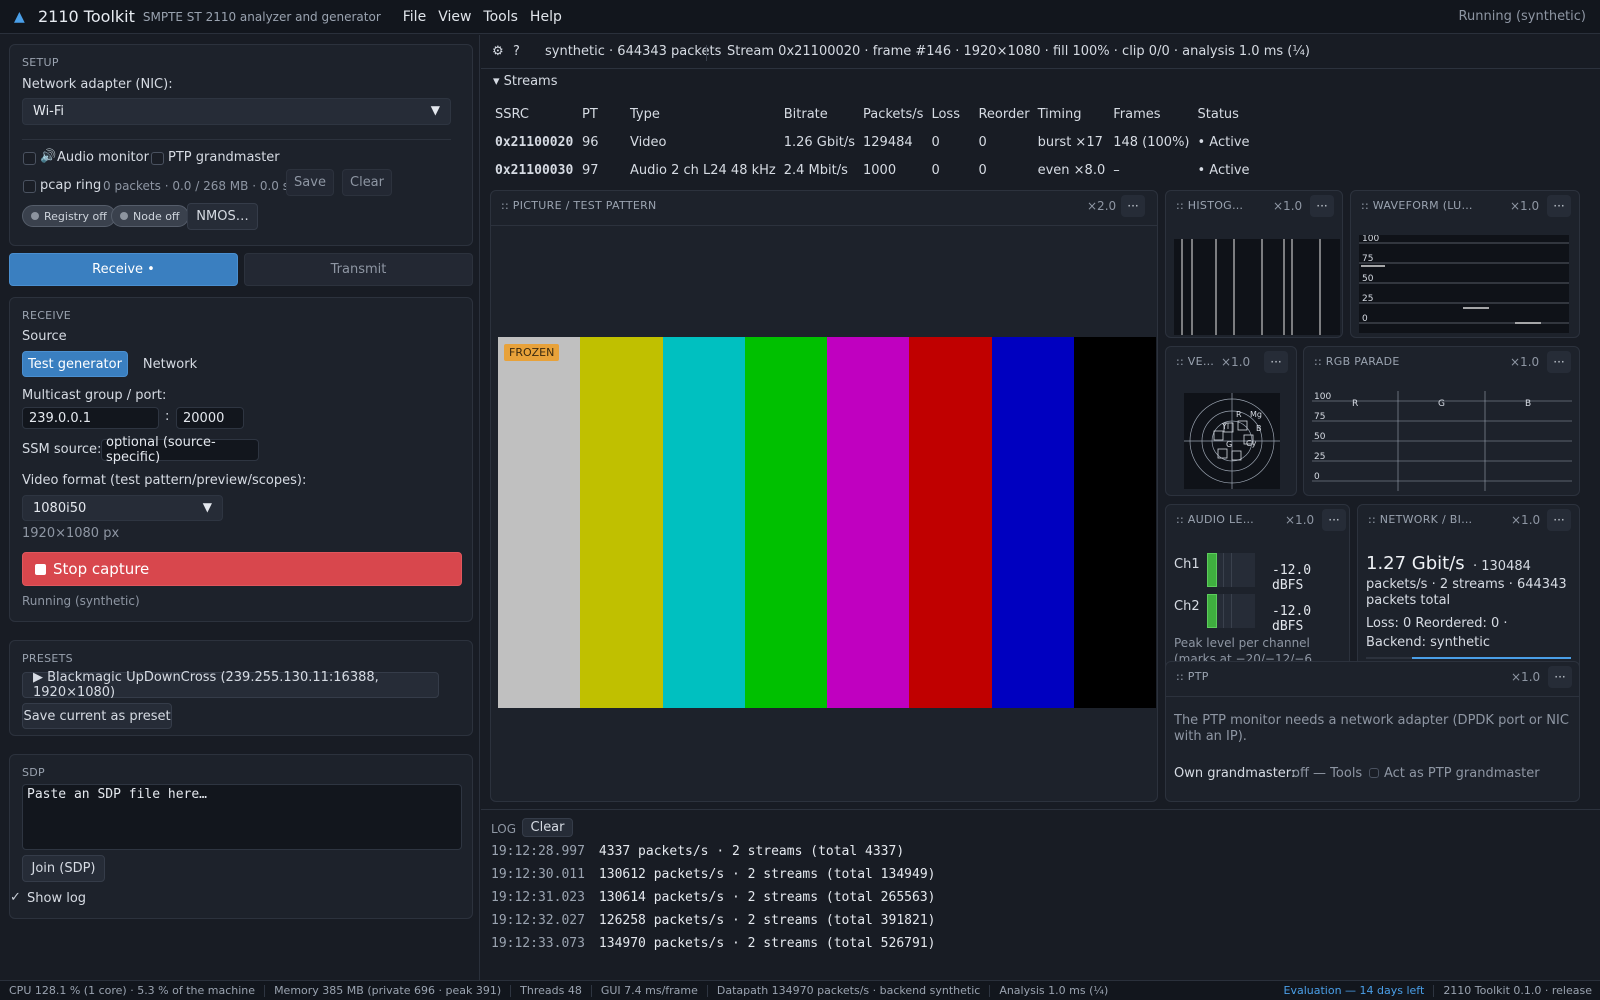  What do you see at coordinates (62, 449) in the screenshot?
I see `ssm-label: SSM source:` at bounding box center [62, 449].